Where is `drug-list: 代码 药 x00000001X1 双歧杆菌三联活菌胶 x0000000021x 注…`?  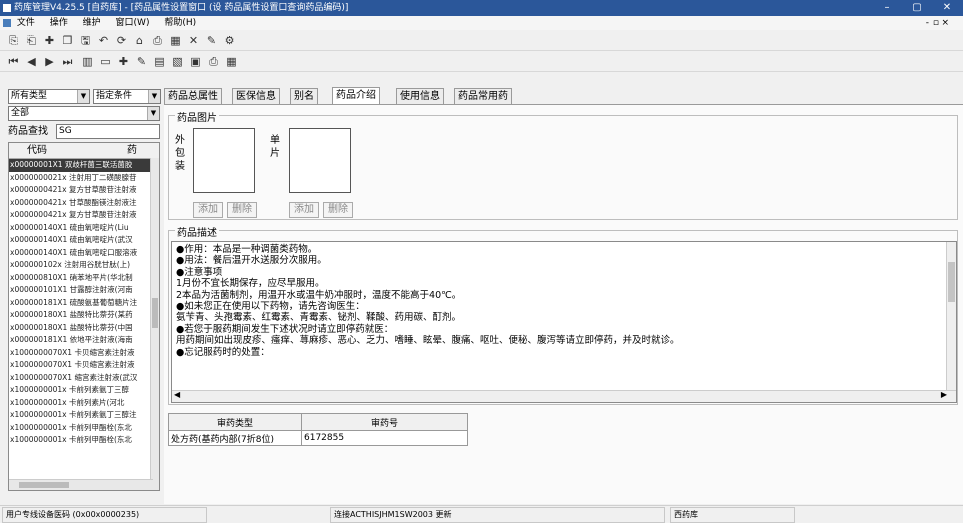 drug-list: 代码 药 x00000001X1 双歧杆菌三联活菌胶 x0000000021x 注… is located at coordinates (84, 316).